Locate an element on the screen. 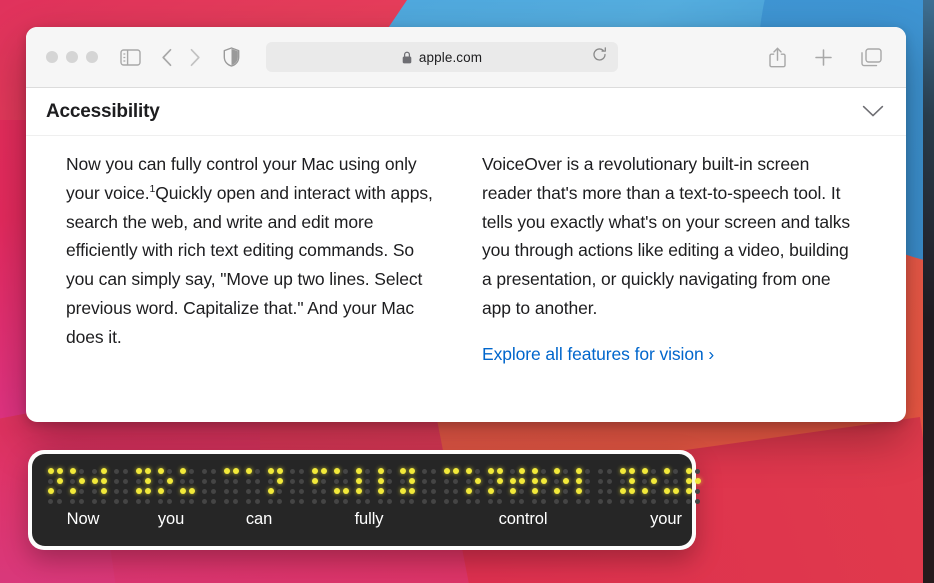 The image size is (934, 583). browser-toolbar: apple.com is located at coordinates (466, 57).